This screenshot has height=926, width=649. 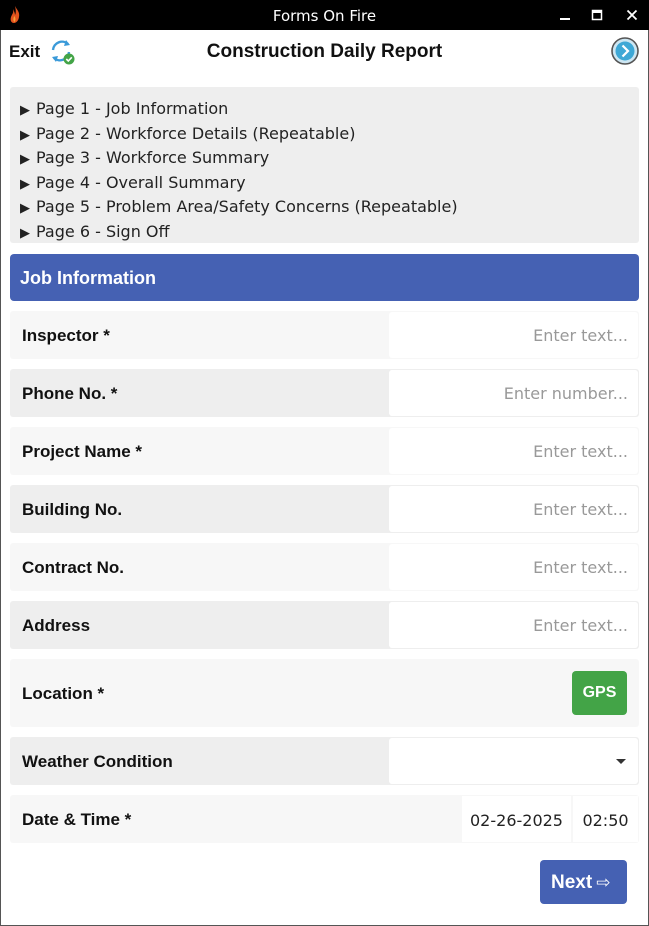 What do you see at coordinates (97, 761) in the screenshot?
I see `weather-label: Weather Condition` at bounding box center [97, 761].